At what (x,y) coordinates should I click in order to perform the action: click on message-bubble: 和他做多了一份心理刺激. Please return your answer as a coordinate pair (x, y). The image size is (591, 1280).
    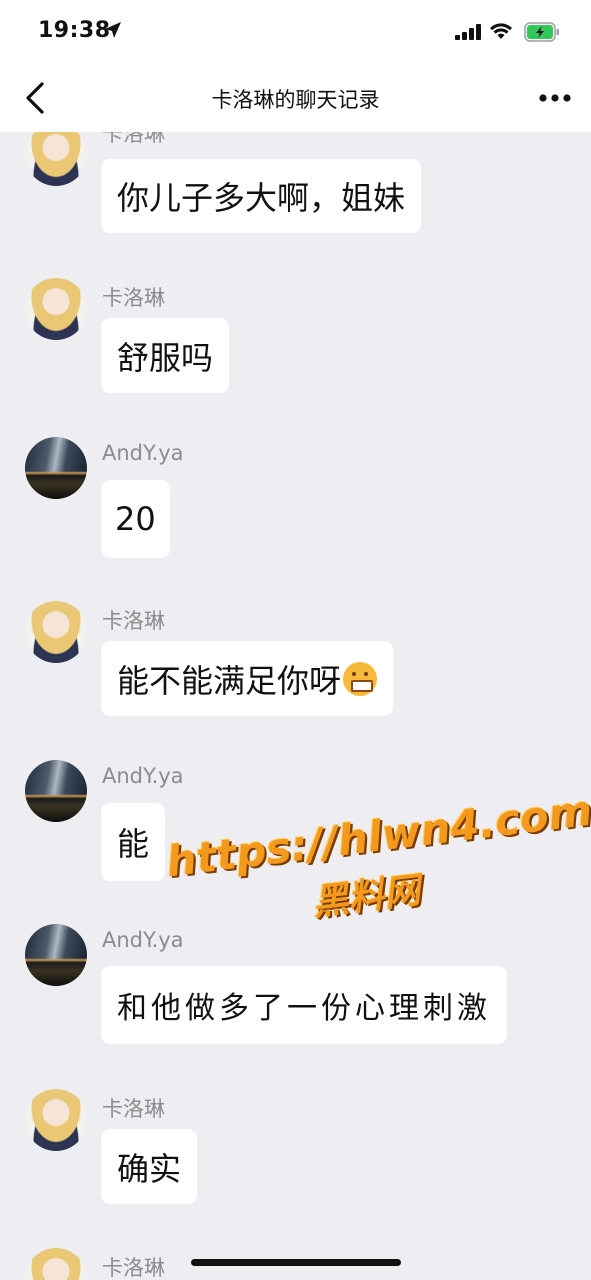
    Looking at the image, I should click on (304, 1005).